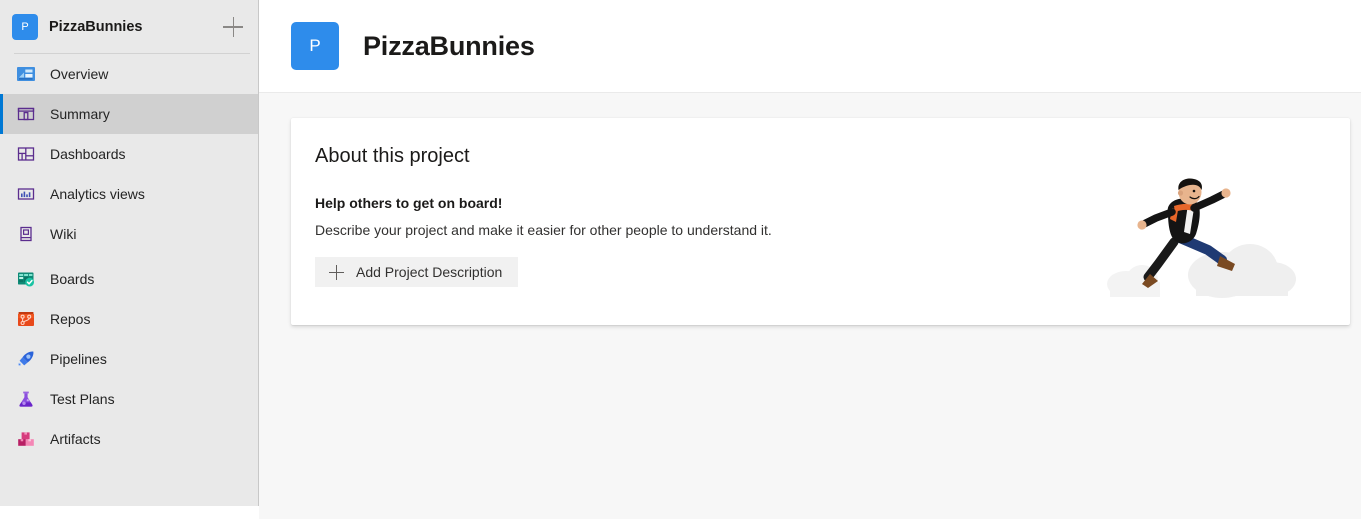 This screenshot has width=1361, height=519. Describe the element at coordinates (429, 272) in the screenshot. I see `add-project-description-label: Add Project Description` at that location.